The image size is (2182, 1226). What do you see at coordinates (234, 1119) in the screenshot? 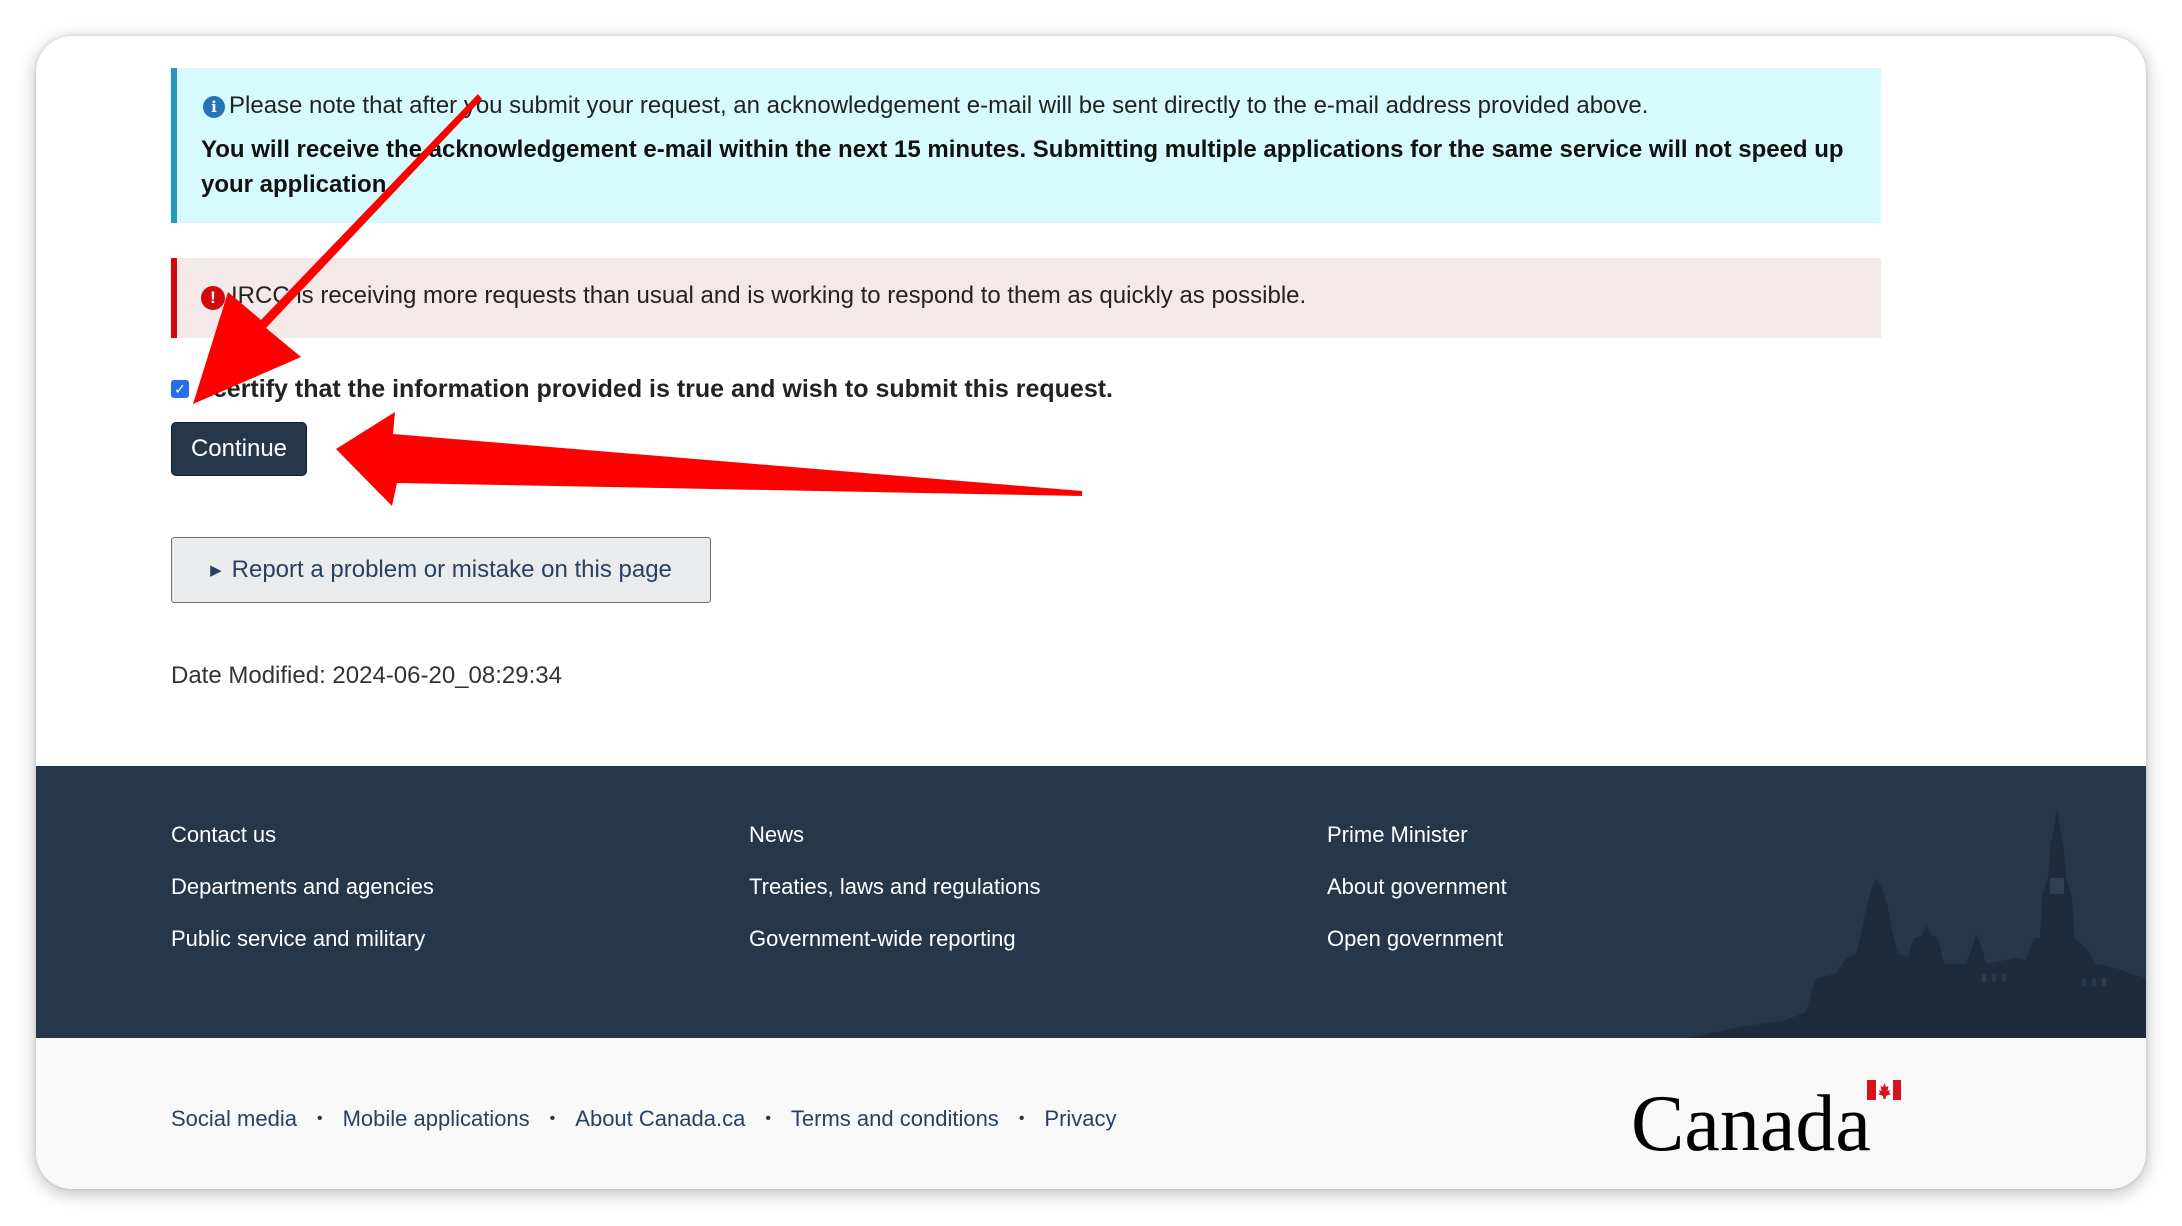
I see `sub-link-social-media: Social media` at bounding box center [234, 1119].